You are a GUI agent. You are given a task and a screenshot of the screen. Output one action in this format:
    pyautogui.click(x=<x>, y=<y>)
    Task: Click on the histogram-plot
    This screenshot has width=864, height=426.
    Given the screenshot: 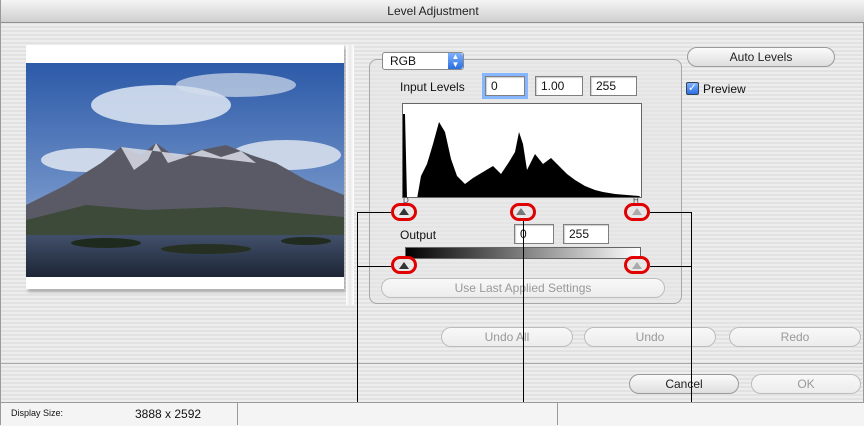 What is the action you would take?
    pyautogui.click(x=522, y=155)
    